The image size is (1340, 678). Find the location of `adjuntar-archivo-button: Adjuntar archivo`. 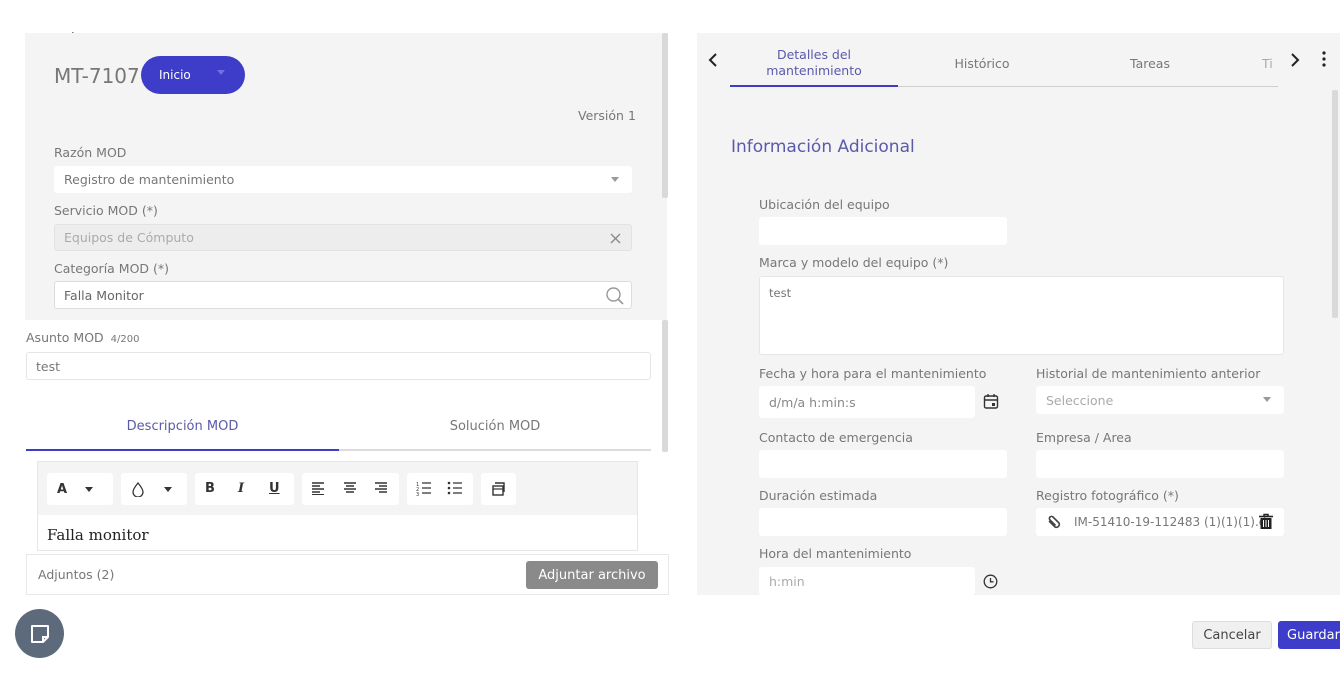

adjuntar-archivo-button: Adjuntar archivo is located at coordinates (592, 575).